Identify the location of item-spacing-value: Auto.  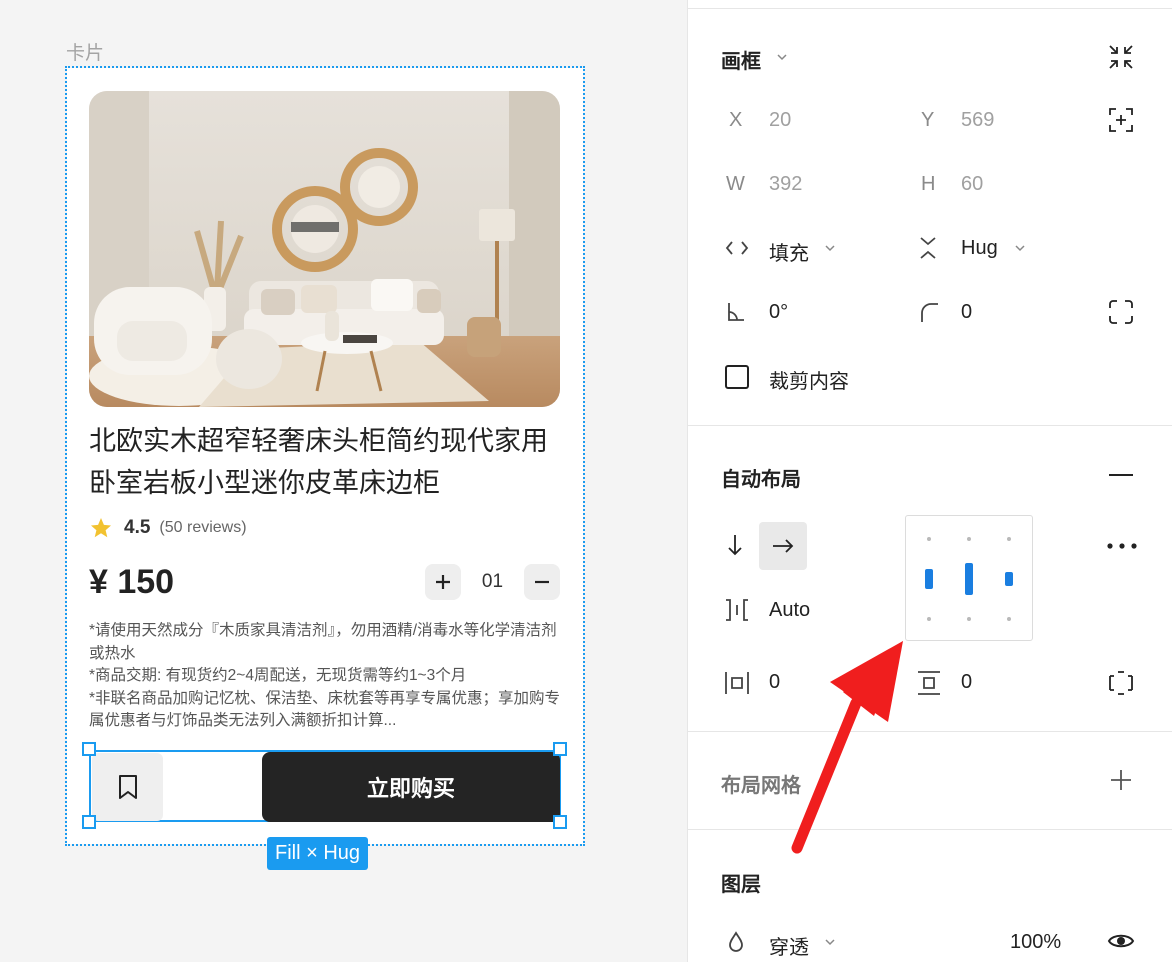
(789, 610).